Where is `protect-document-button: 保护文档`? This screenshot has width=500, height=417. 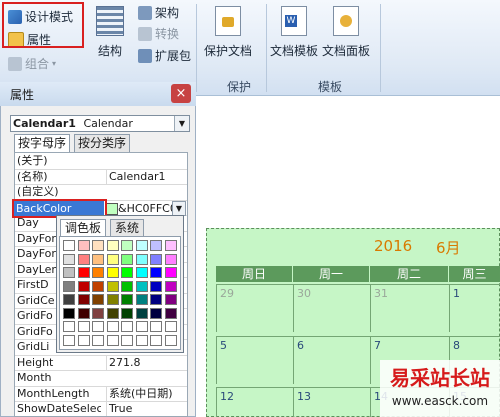 protect-document-button: 保护文档 is located at coordinates (228, 32).